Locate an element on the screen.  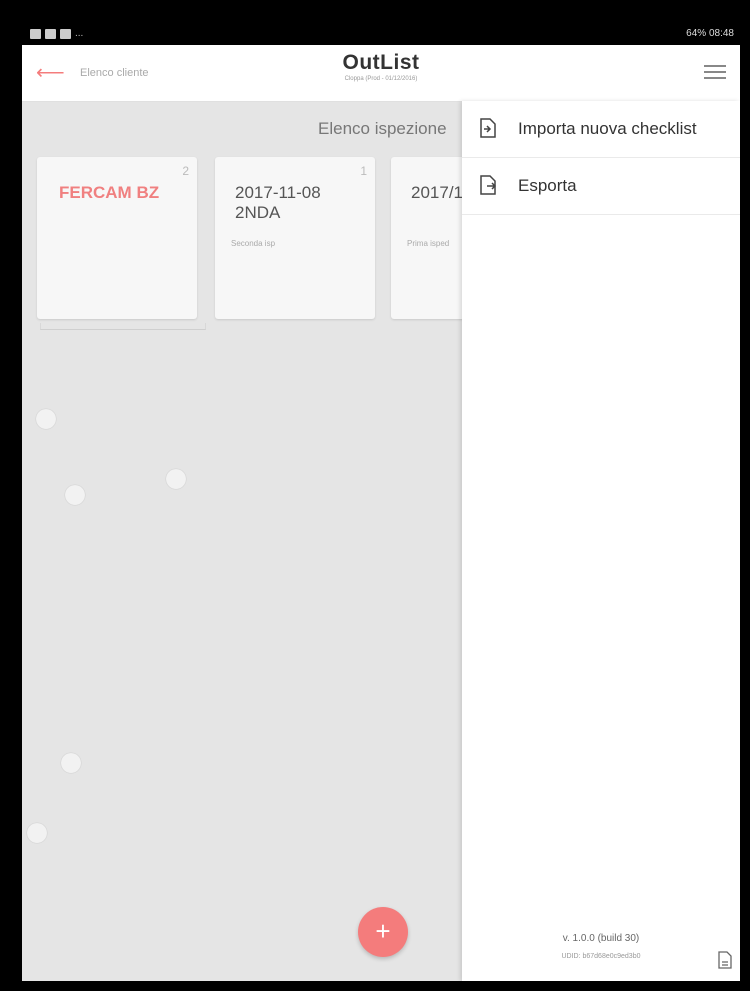
status-info: 64% 08:48 is located at coordinates (710, 33).